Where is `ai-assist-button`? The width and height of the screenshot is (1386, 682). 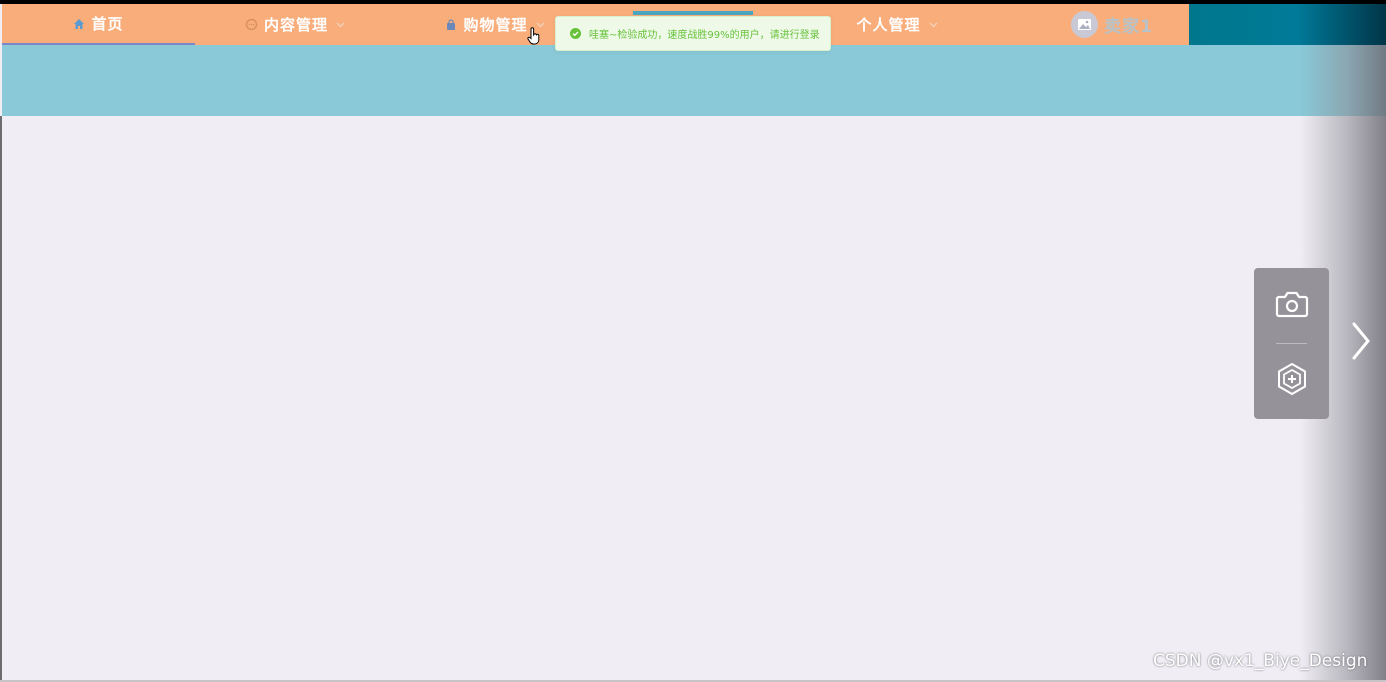 ai-assist-button is located at coordinates (1291, 381).